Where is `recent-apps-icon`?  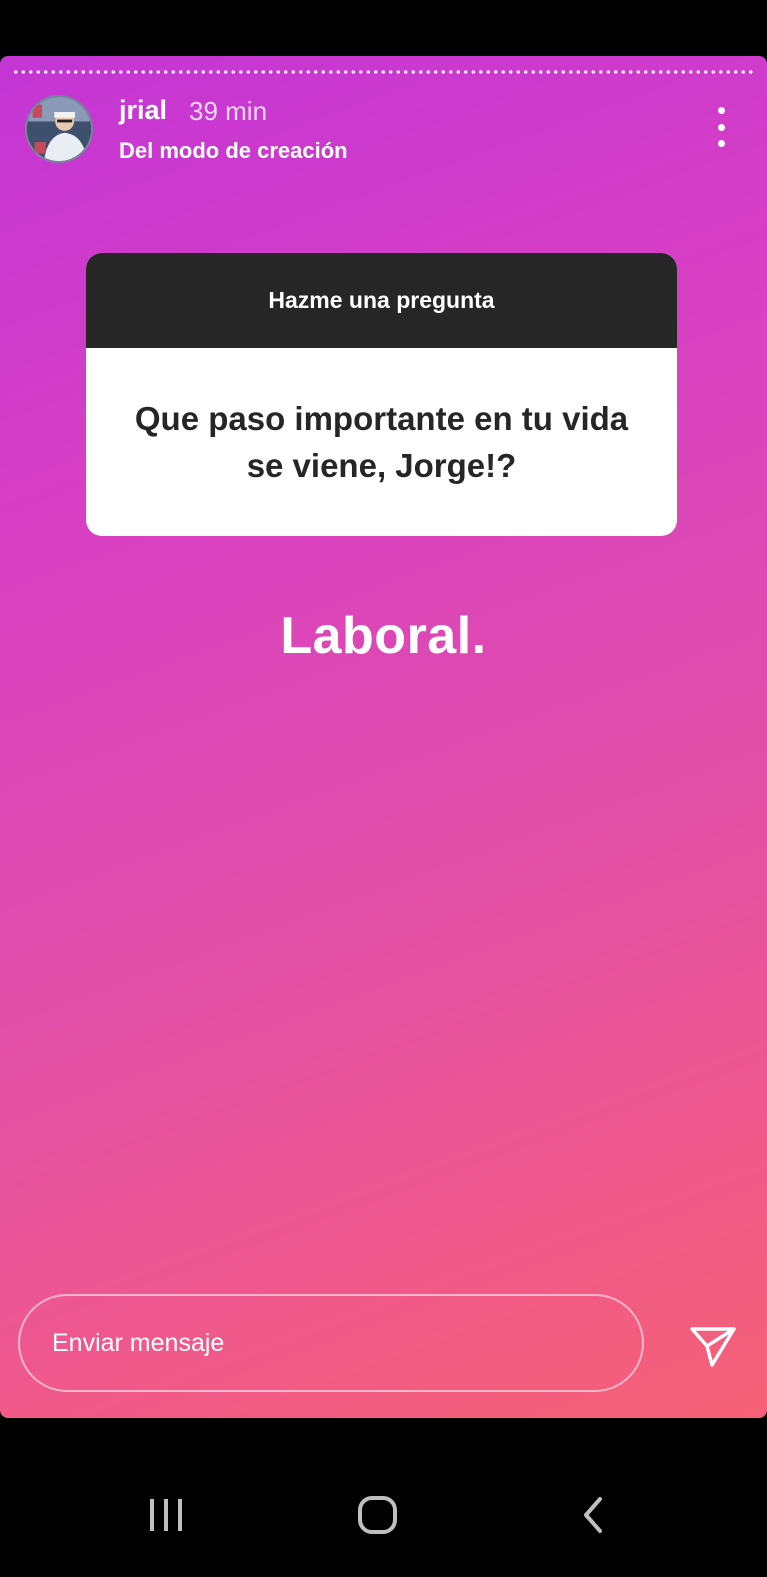
recent-apps-icon is located at coordinates (166, 1515).